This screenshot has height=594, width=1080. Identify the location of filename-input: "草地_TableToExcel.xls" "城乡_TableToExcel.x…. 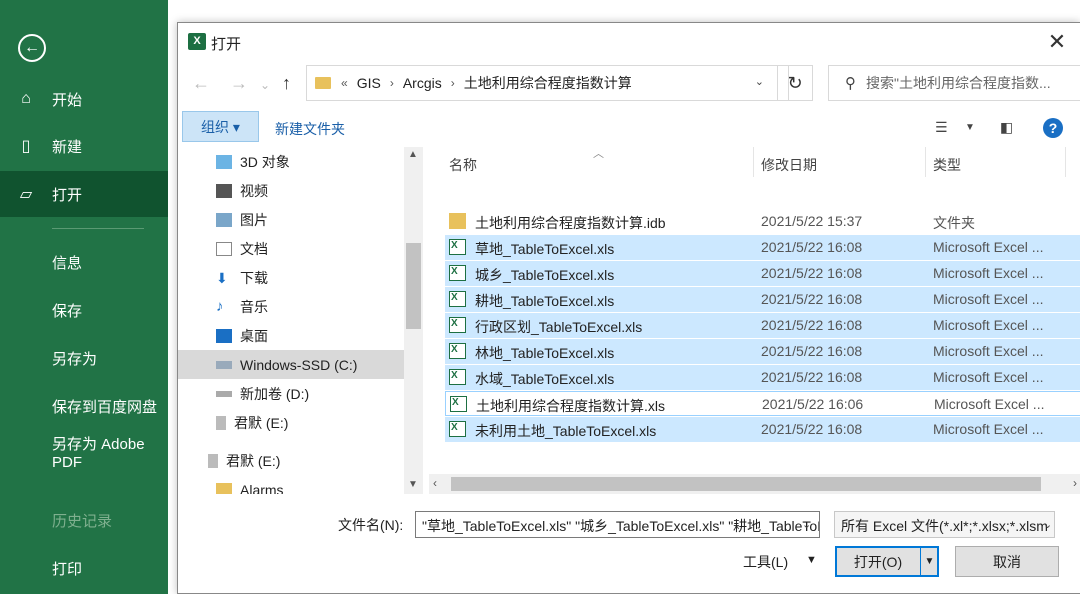
(617, 524).